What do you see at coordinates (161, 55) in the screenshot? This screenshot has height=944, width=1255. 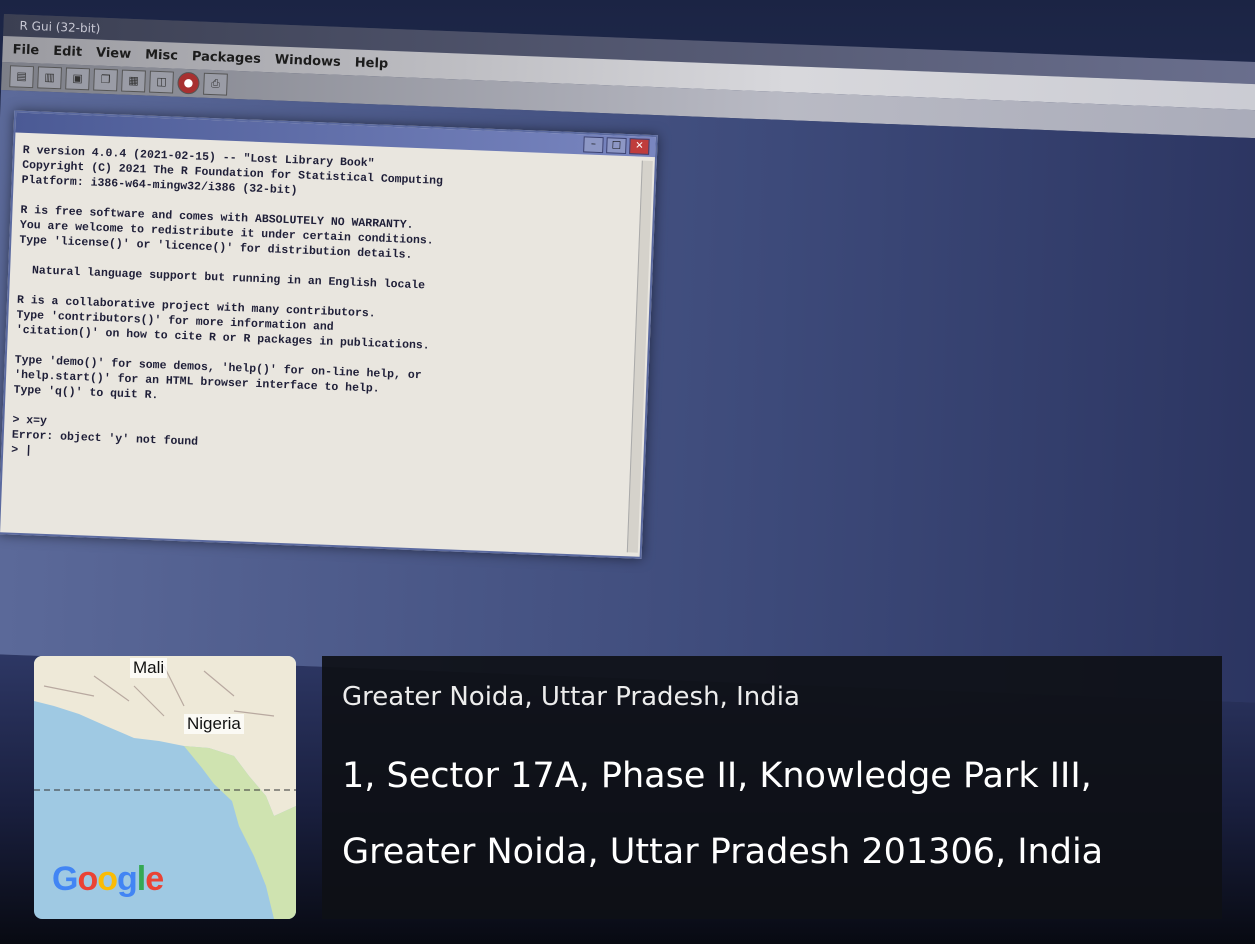 I see `menu-misc: Misc` at bounding box center [161, 55].